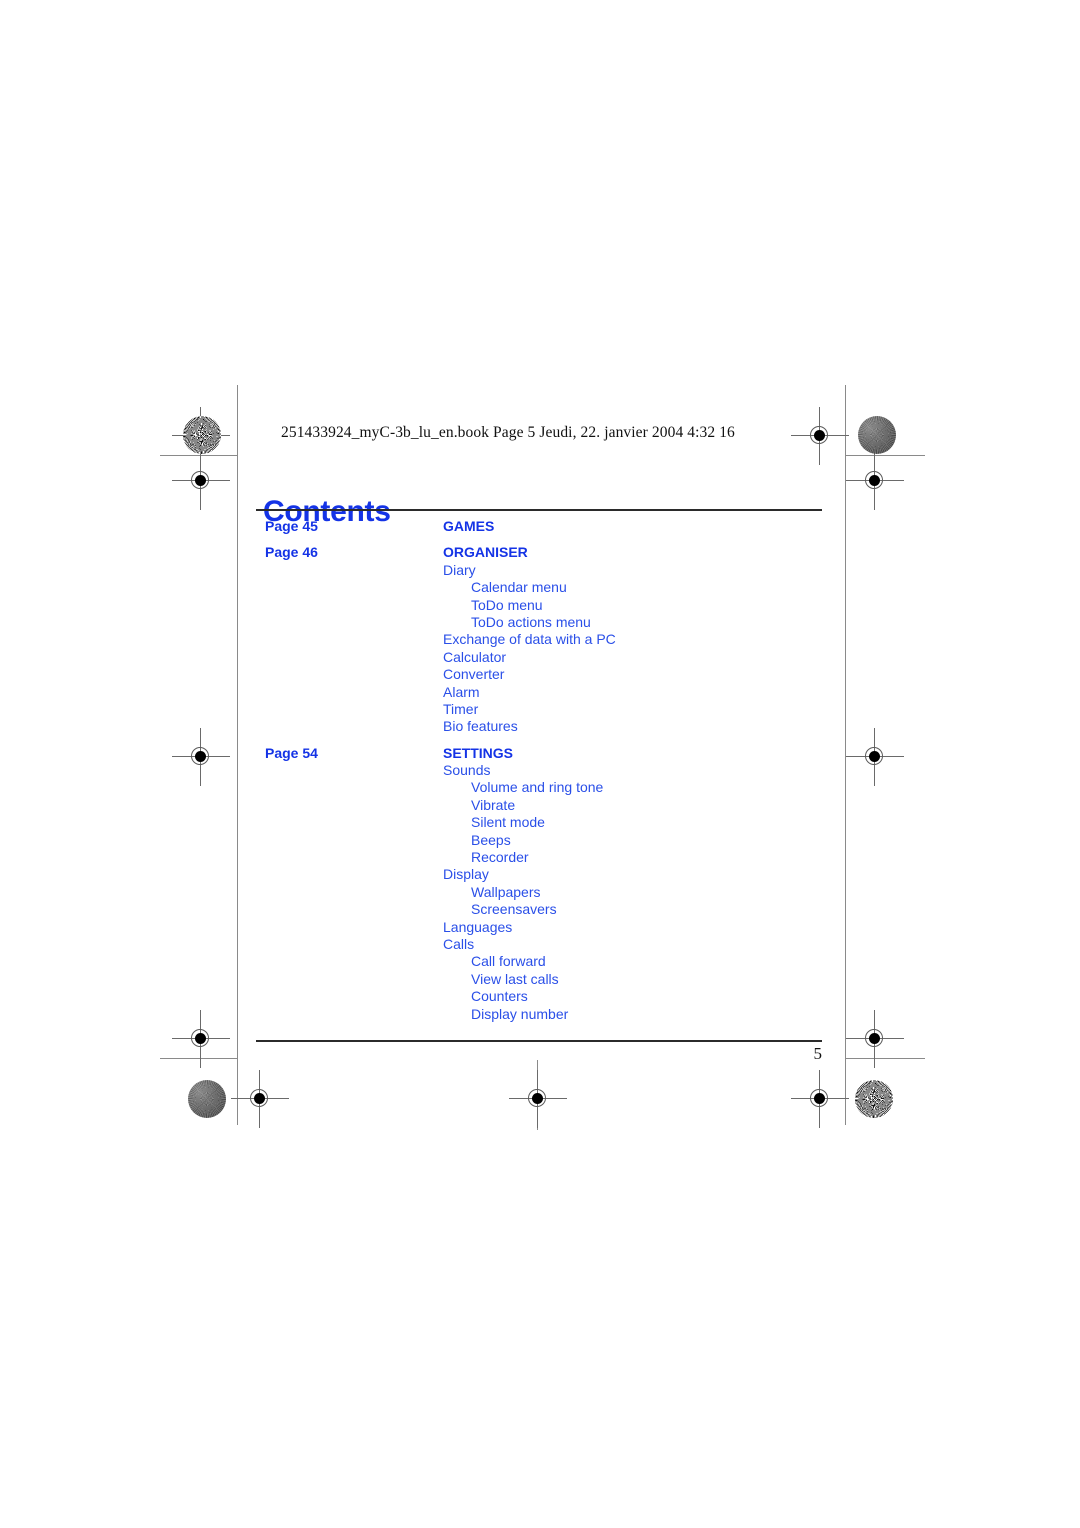 The width and height of the screenshot is (1080, 1528). I want to click on toc-entry-row: ToDo menu, so click(539, 605).